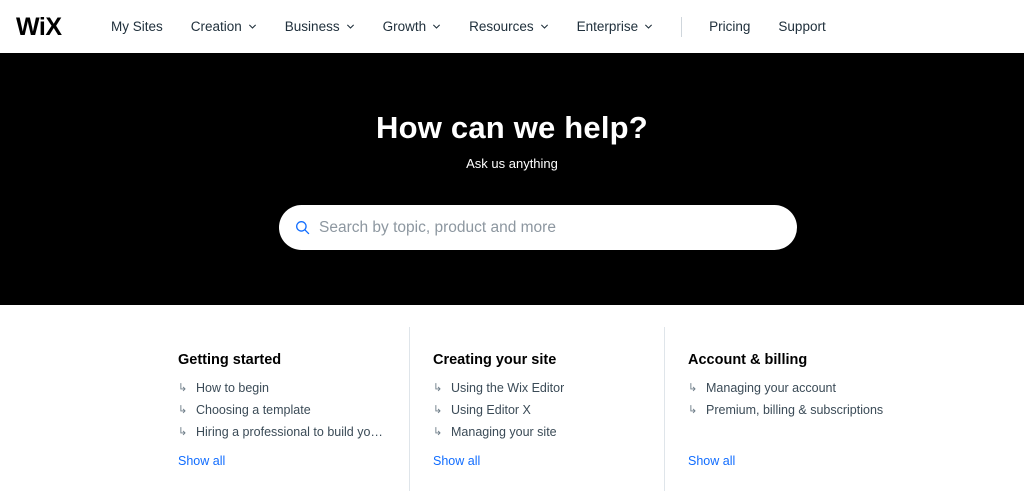 The image size is (1024, 491). What do you see at coordinates (785, 410) in the screenshot?
I see `category-link: ↳ Premium, billing & subscriptions` at bounding box center [785, 410].